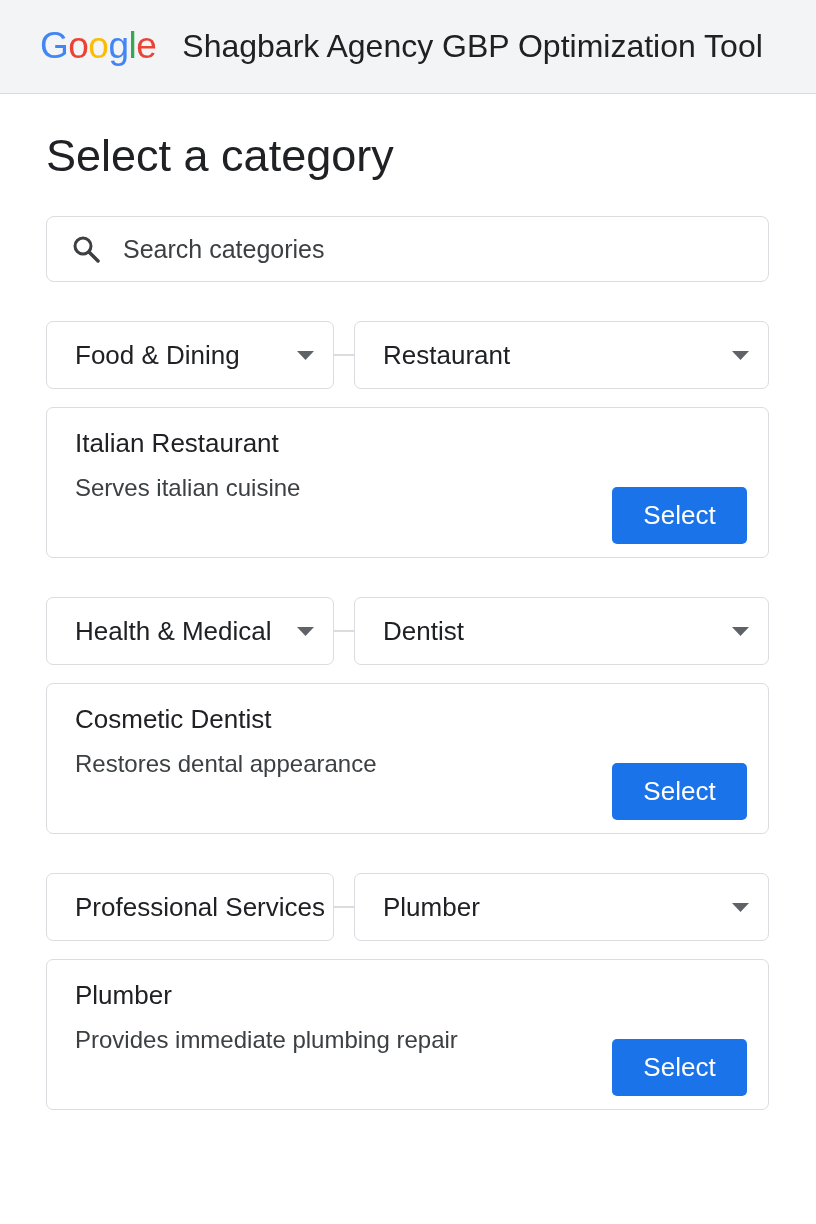  What do you see at coordinates (561, 631) in the screenshot?
I see `subcategory-dropdown: Dentist` at bounding box center [561, 631].